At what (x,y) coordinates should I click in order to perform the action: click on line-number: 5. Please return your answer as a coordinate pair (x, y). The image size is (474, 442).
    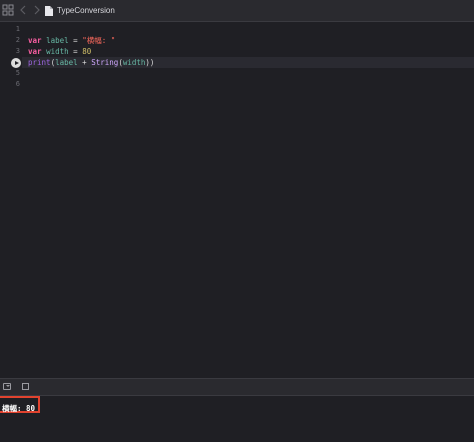
    Looking at the image, I should click on (17, 73).